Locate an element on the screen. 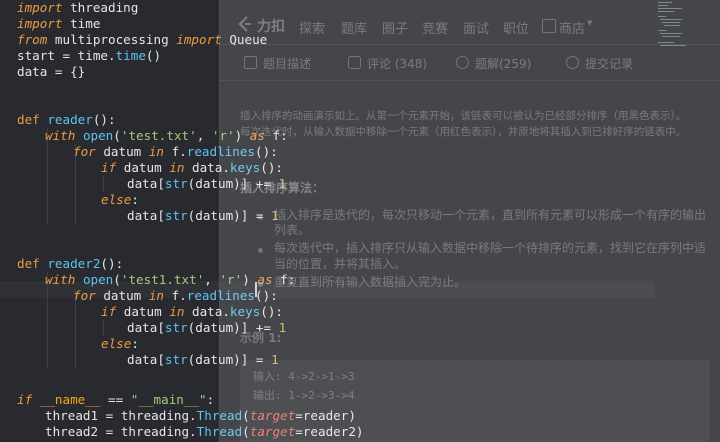  code-line: import time is located at coordinates (58, 24).